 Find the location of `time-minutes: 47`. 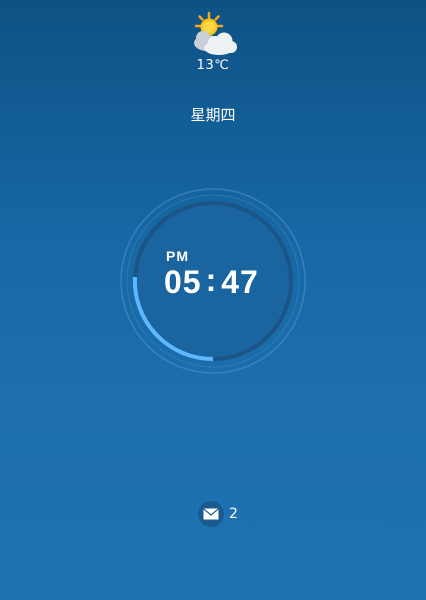

time-minutes: 47 is located at coordinates (240, 282).